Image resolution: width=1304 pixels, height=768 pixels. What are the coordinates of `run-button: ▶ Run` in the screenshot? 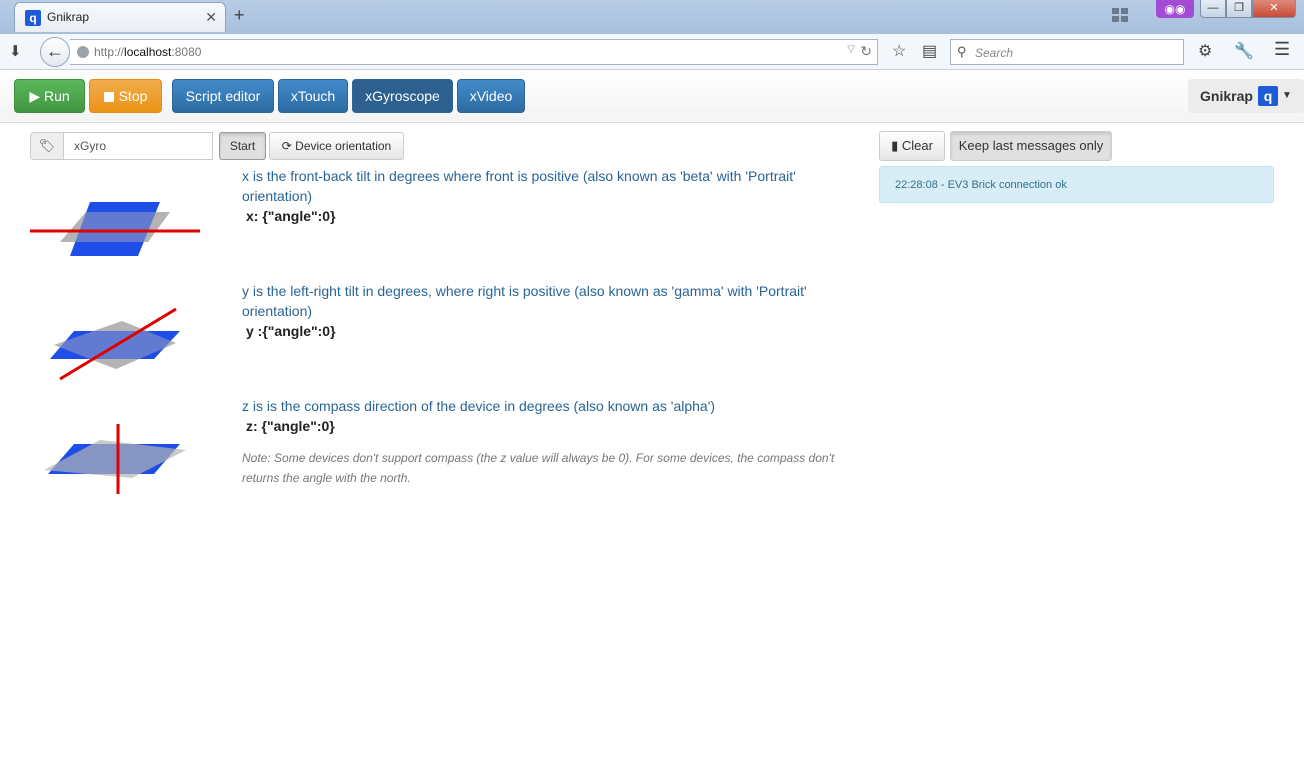 It's located at (49, 96).